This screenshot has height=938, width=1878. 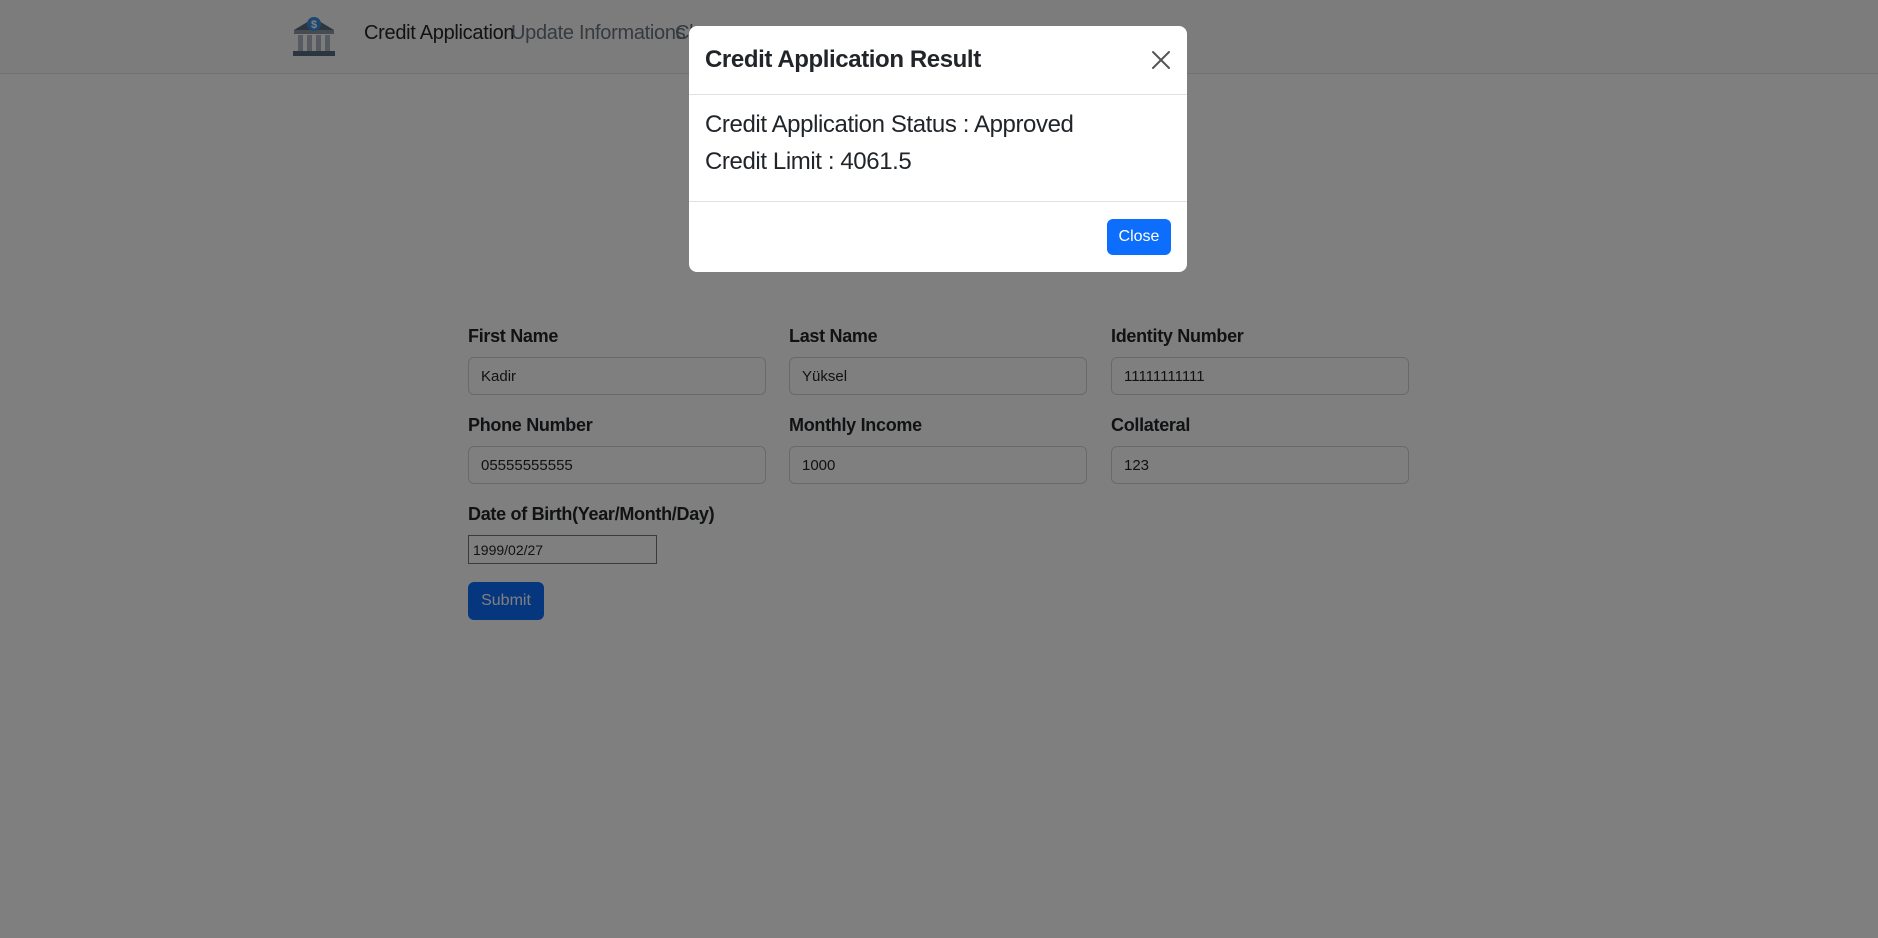 What do you see at coordinates (1161, 60) in the screenshot?
I see `close-icon` at bounding box center [1161, 60].